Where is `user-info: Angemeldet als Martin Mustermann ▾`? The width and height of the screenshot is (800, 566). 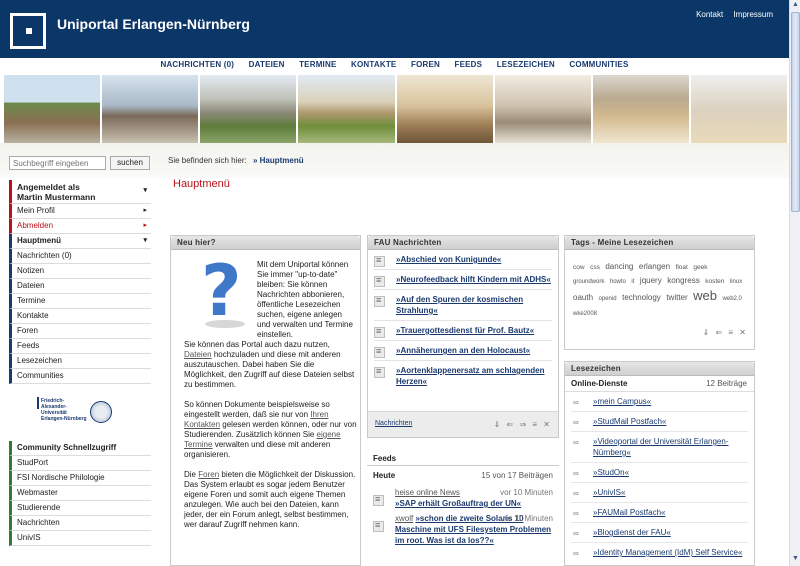
user-info: Angemeldet als Martin Mustermann ▾ is located at coordinates (80, 192).